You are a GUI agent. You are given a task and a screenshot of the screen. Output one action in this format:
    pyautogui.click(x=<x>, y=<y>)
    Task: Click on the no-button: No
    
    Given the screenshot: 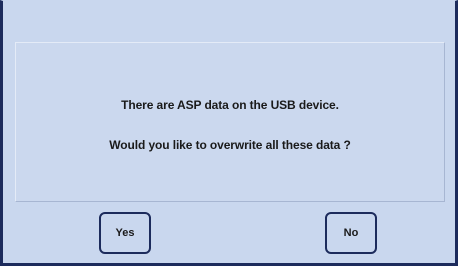 What is the action you would take?
    pyautogui.click(x=351, y=233)
    